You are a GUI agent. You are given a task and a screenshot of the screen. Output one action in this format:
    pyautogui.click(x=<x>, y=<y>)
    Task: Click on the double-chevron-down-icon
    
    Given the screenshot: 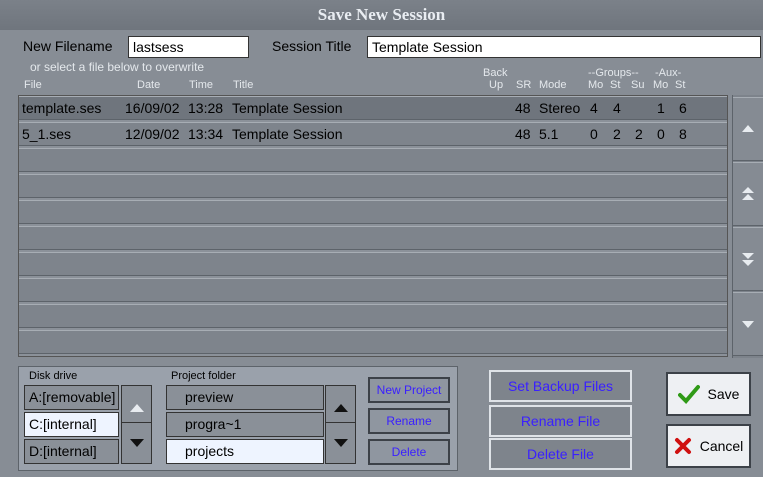 What is the action you would take?
    pyautogui.click(x=748, y=259)
    